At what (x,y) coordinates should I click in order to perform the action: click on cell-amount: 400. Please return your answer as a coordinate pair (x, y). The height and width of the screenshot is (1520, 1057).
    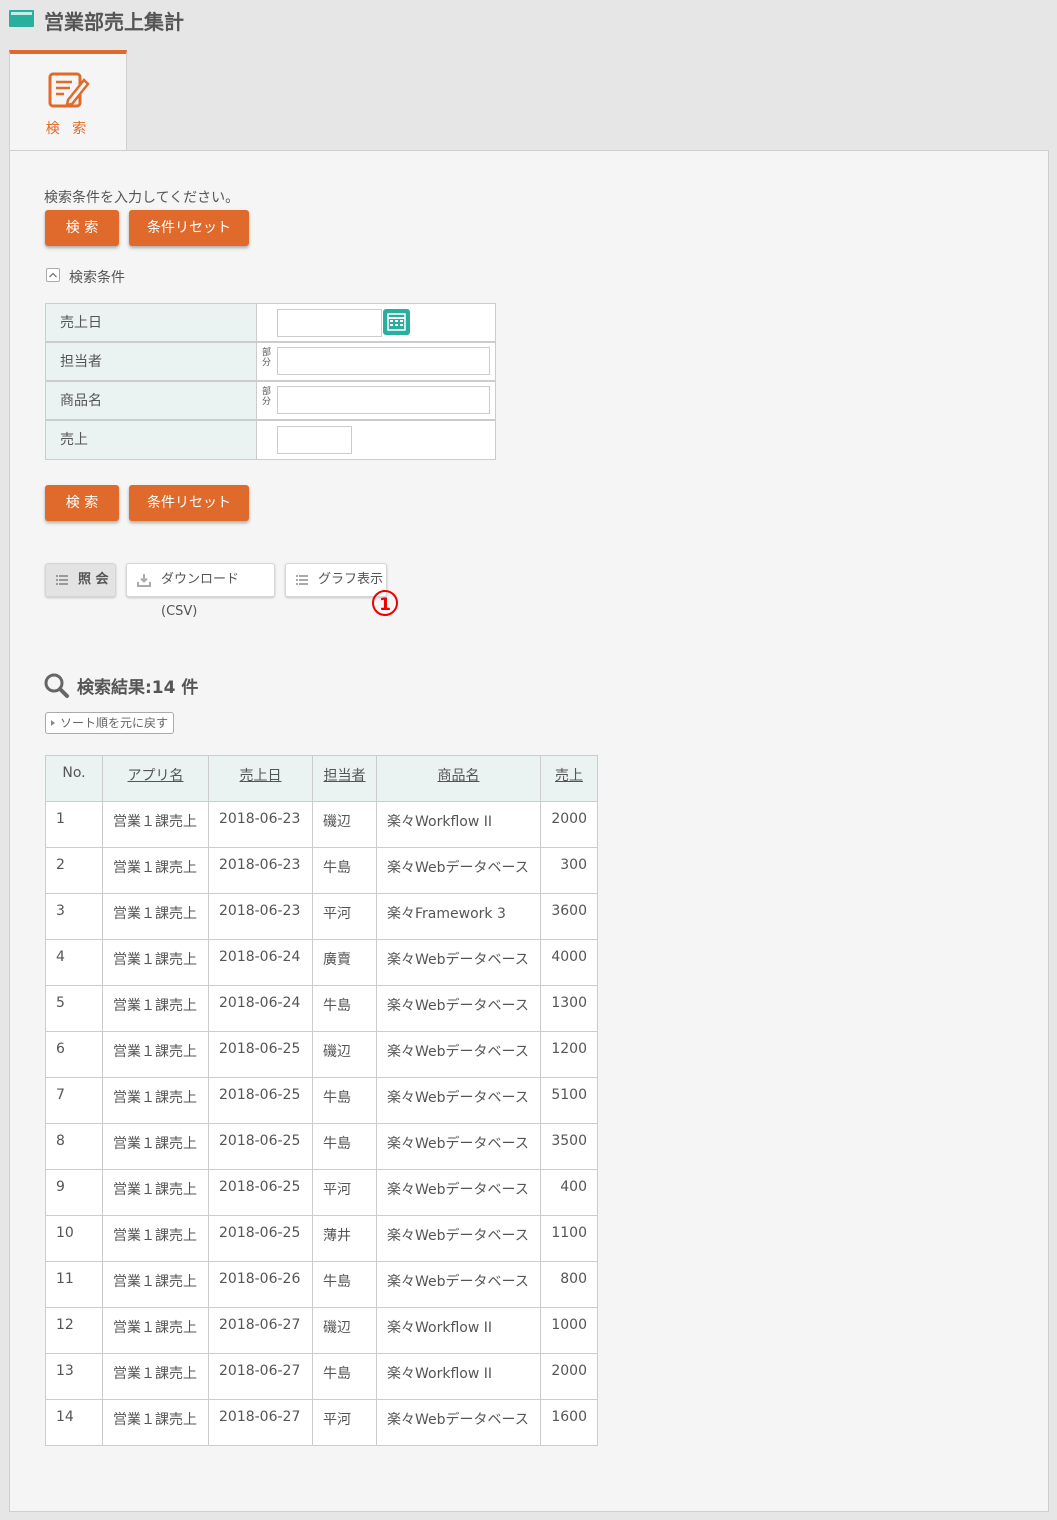
    Looking at the image, I should click on (569, 1192).